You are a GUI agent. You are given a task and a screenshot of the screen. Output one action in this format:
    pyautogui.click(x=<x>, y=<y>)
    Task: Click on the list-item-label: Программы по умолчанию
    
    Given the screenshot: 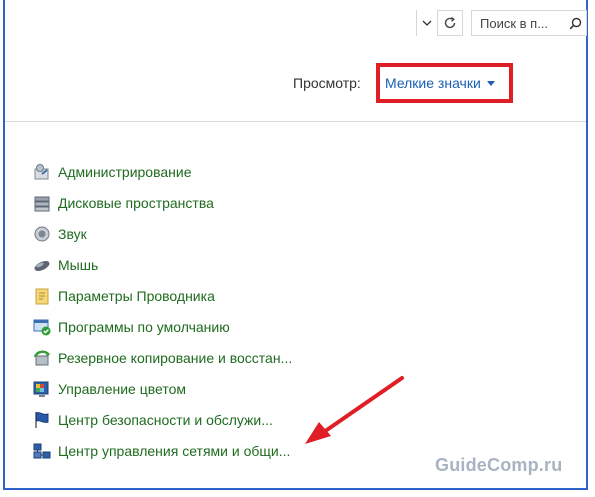 What is the action you would take?
    pyautogui.click(x=144, y=326)
    